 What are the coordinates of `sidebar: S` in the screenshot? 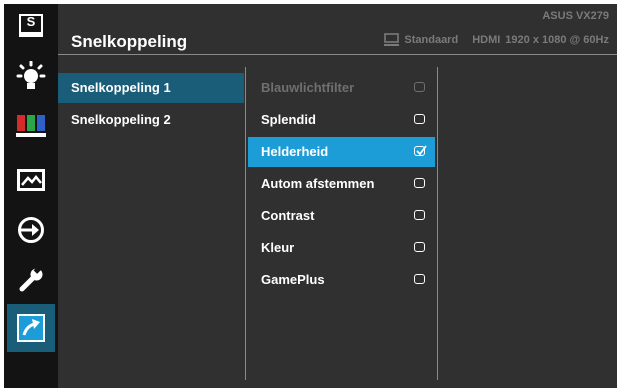 It's located at (31, 196).